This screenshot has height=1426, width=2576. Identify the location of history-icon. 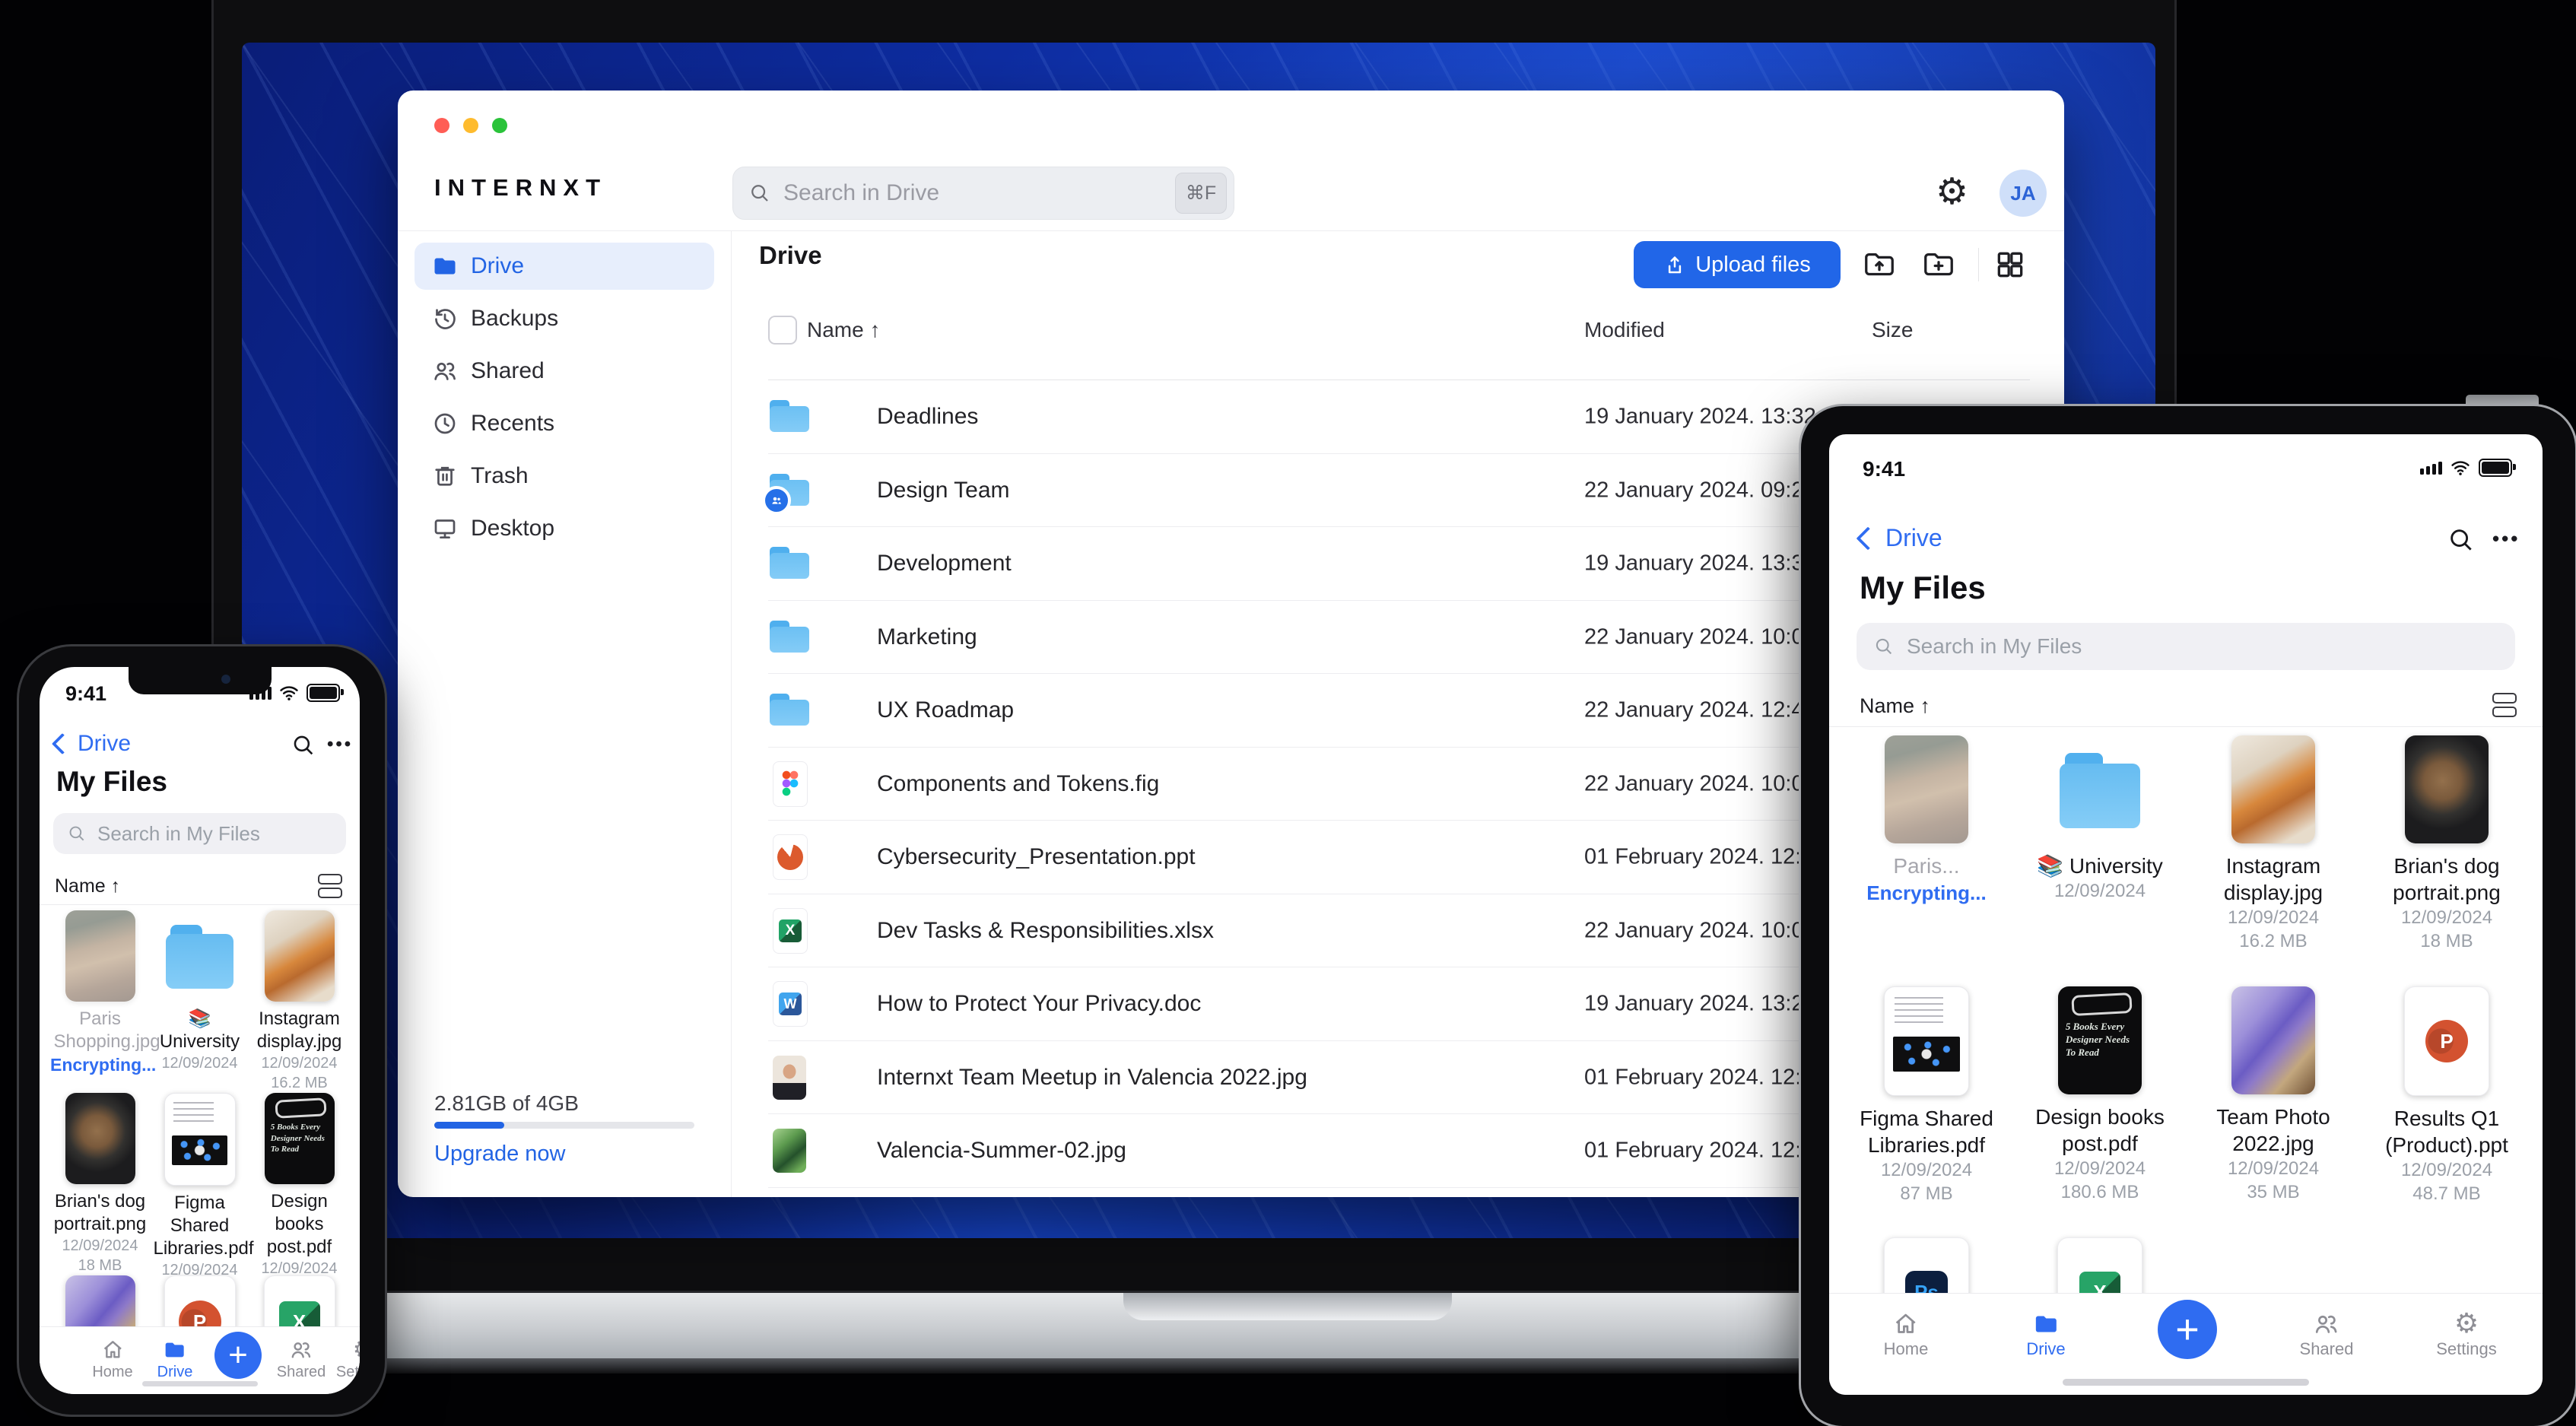
(445, 319).